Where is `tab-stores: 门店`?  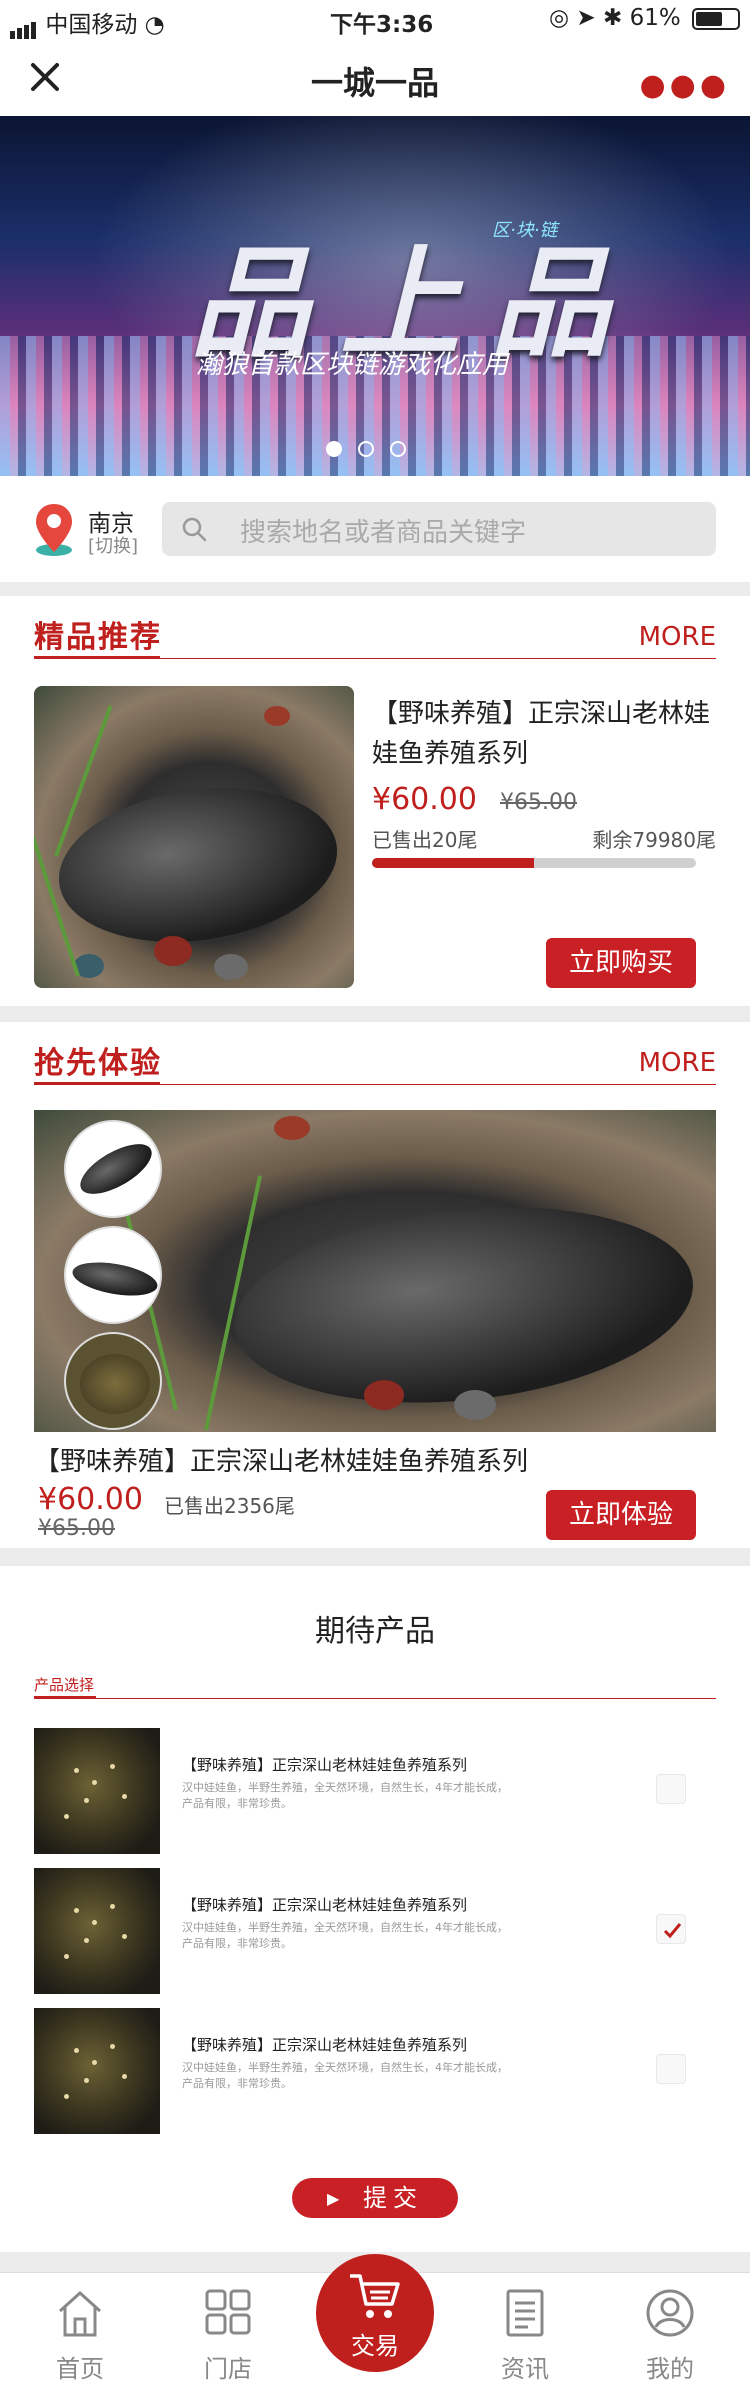
tab-stores: 门店 is located at coordinates (228, 2330).